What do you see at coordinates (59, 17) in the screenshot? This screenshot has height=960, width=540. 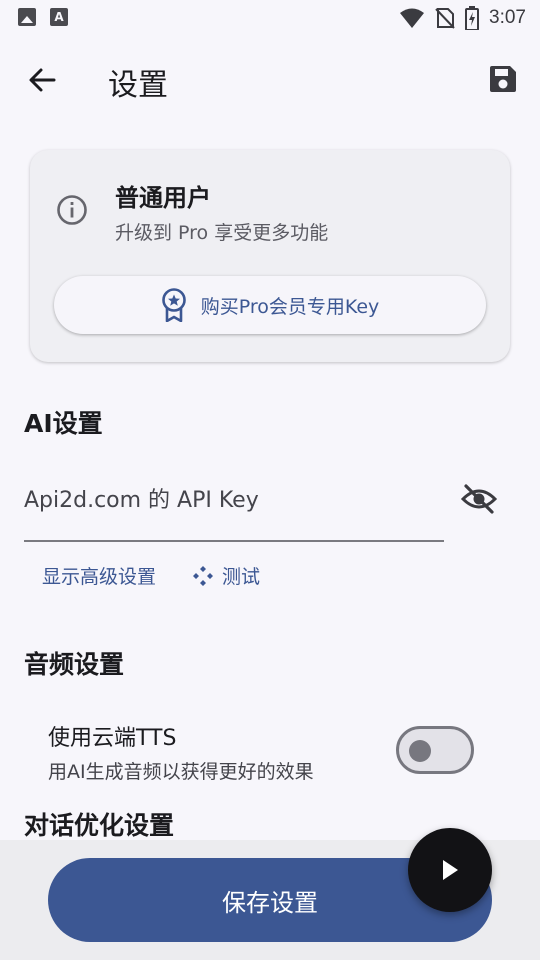 I see `font-icon: A` at bounding box center [59, 17].